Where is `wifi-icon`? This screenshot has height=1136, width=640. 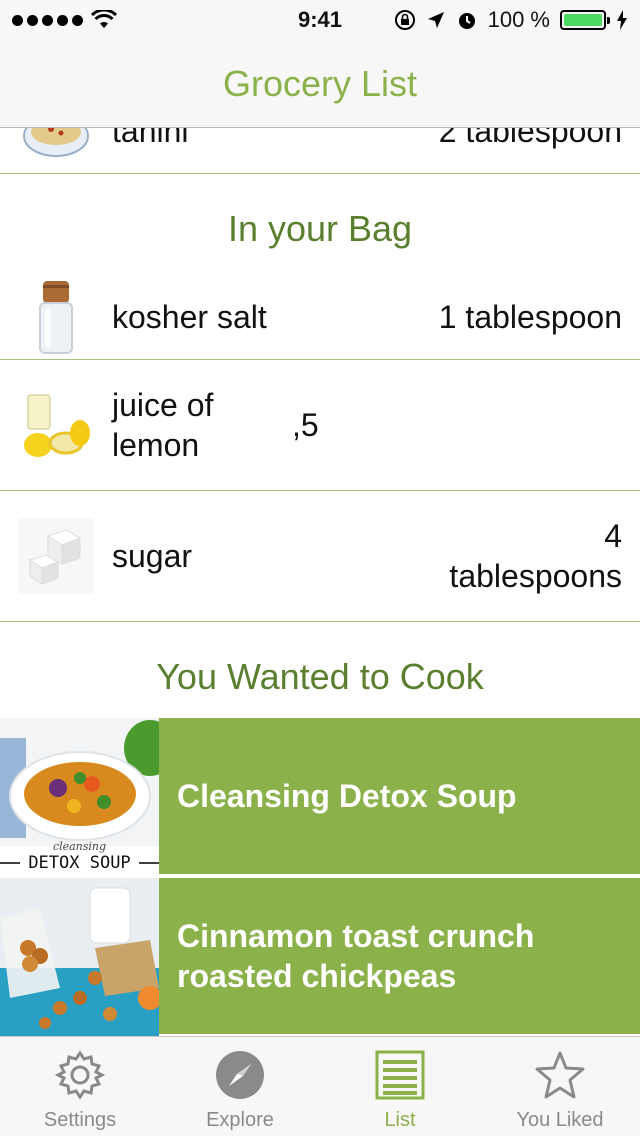 wifi-icon is located at coordinates (104, 19).